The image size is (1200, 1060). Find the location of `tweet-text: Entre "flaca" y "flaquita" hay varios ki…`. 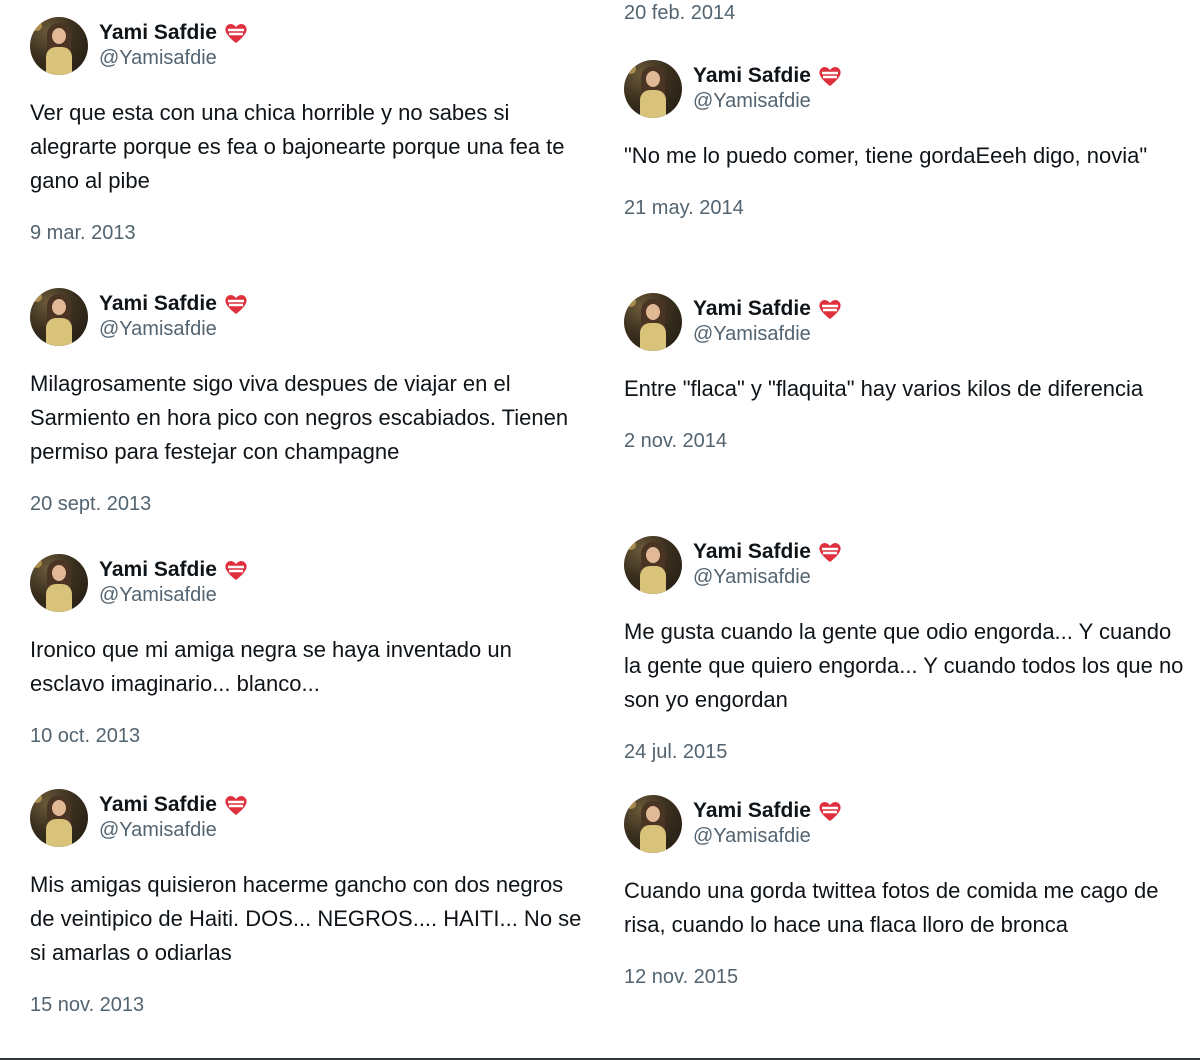

tweet-text: Entre "flaca" y "flaquita" hay varios ki… is located at coordinates (884, 388).